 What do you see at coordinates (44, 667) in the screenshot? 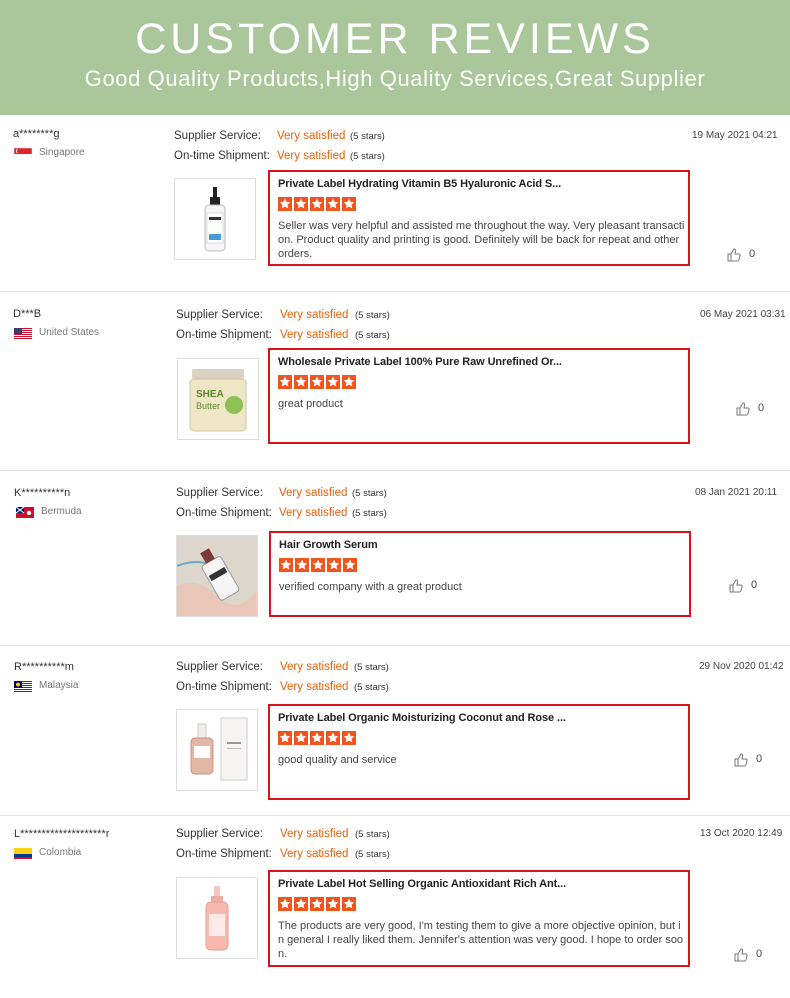
I see `reviewer-name: R**********m` at bounding box center [44, 667].